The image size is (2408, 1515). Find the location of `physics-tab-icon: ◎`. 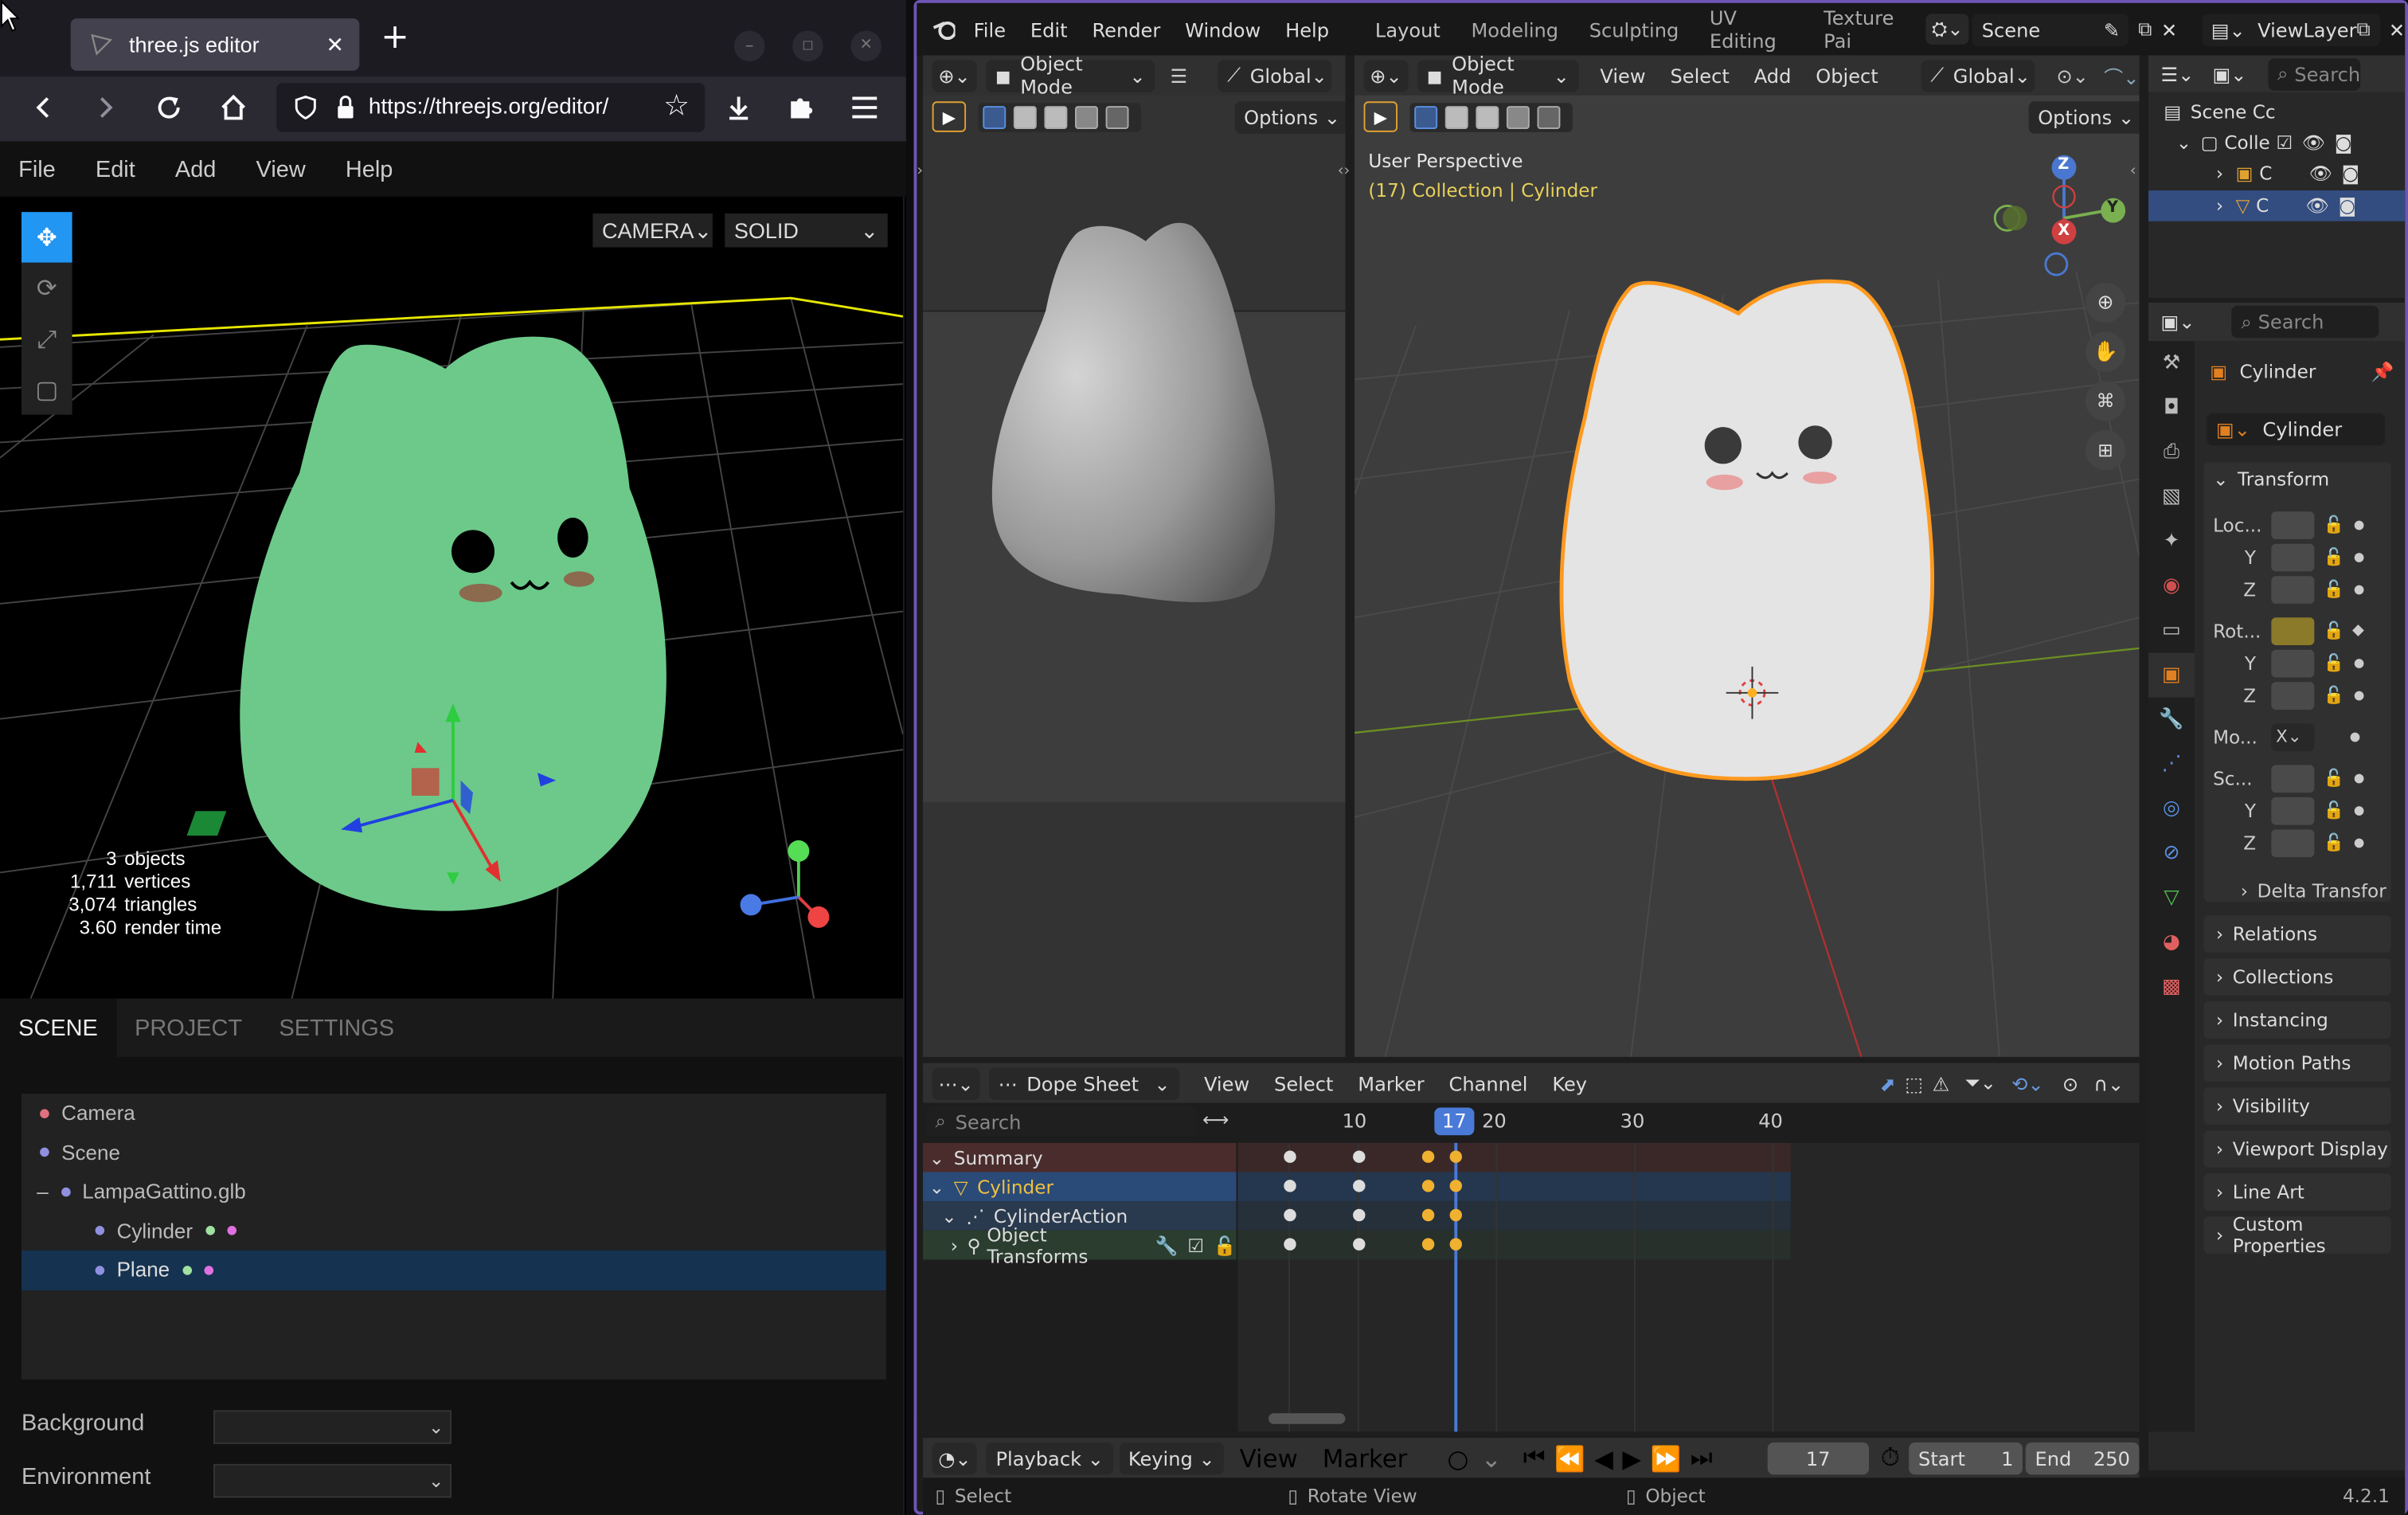

physics-tab-icon: ◎ is located at coordinates (2171, 808).